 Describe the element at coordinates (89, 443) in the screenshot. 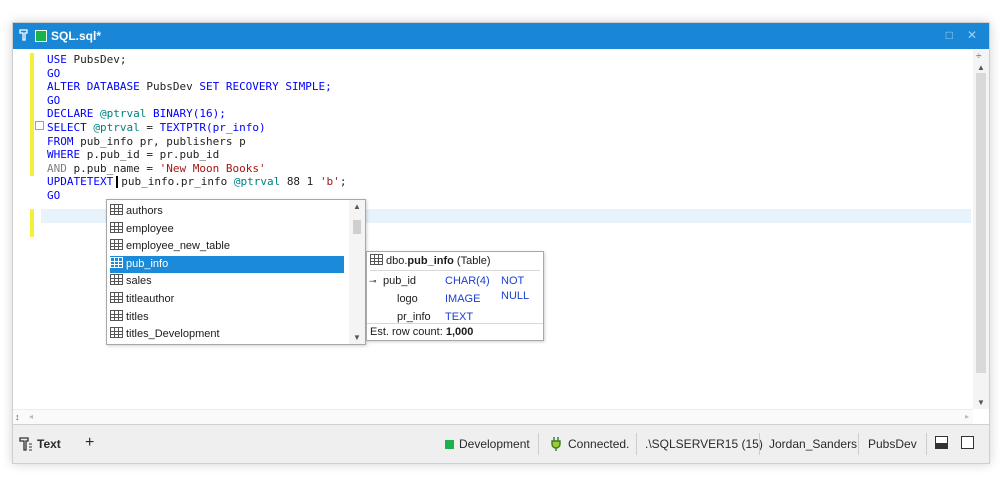

I see `add-tab-button: +` at that location.